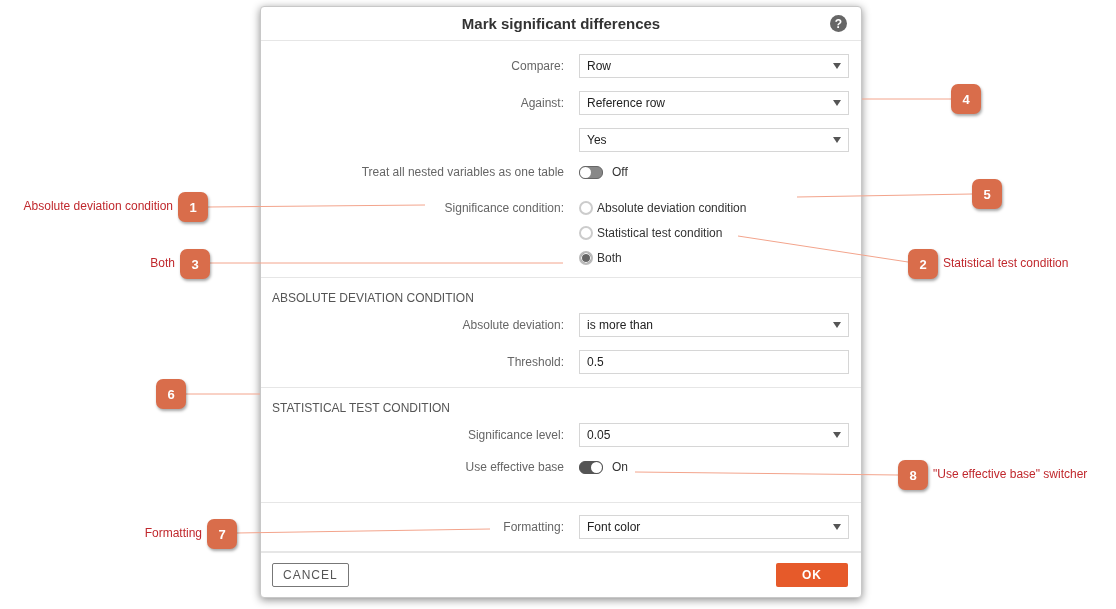 This screenshot has height=609, width=1116. What do you see at coordinates (714, 527) in the screenshot?
I see `dropdown: Font color` at bounding box center [714, 527].